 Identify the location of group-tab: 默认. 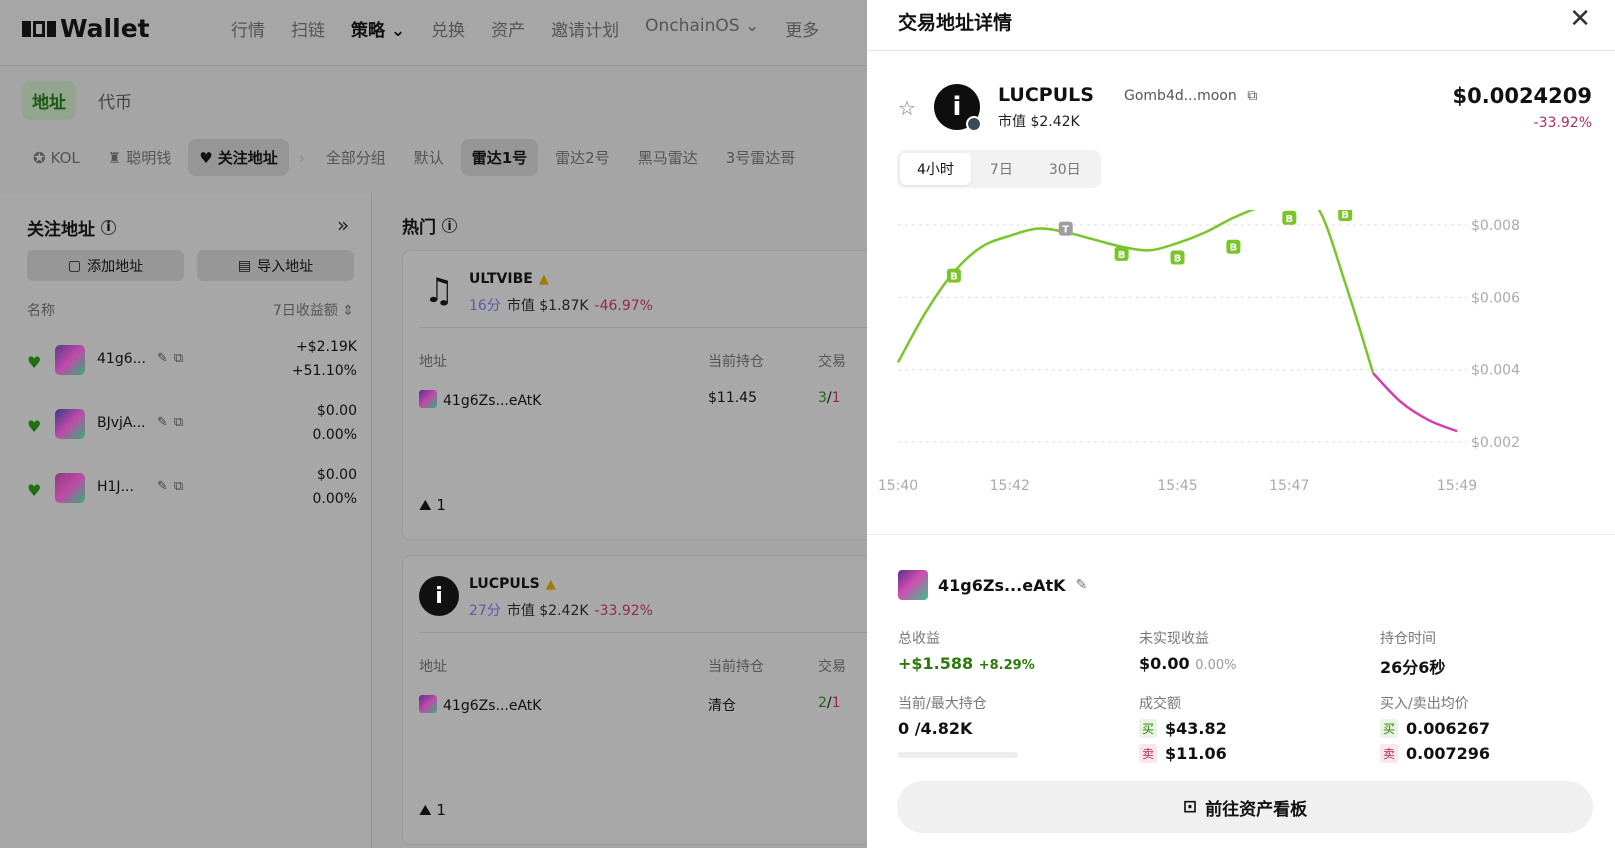
(429, 157).